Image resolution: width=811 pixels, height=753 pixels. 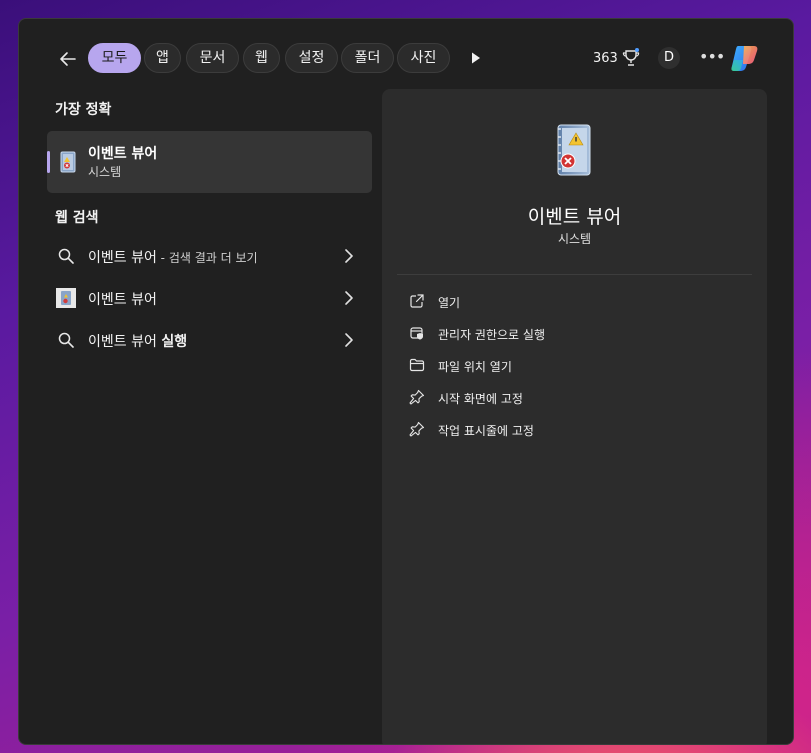 I want to click on web-search-item-more-results: 이벤트 뷰어 - 검색 결과 더 보기, so click(x=205, y=257).